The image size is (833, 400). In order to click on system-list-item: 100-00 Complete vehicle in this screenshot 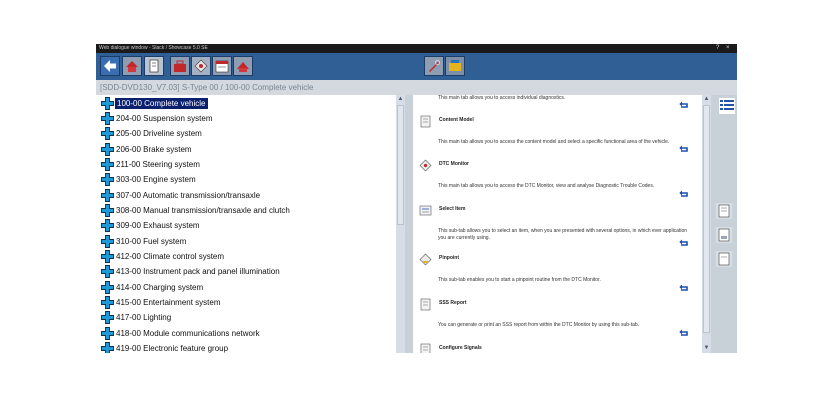, I will do `click(249, 103)`.